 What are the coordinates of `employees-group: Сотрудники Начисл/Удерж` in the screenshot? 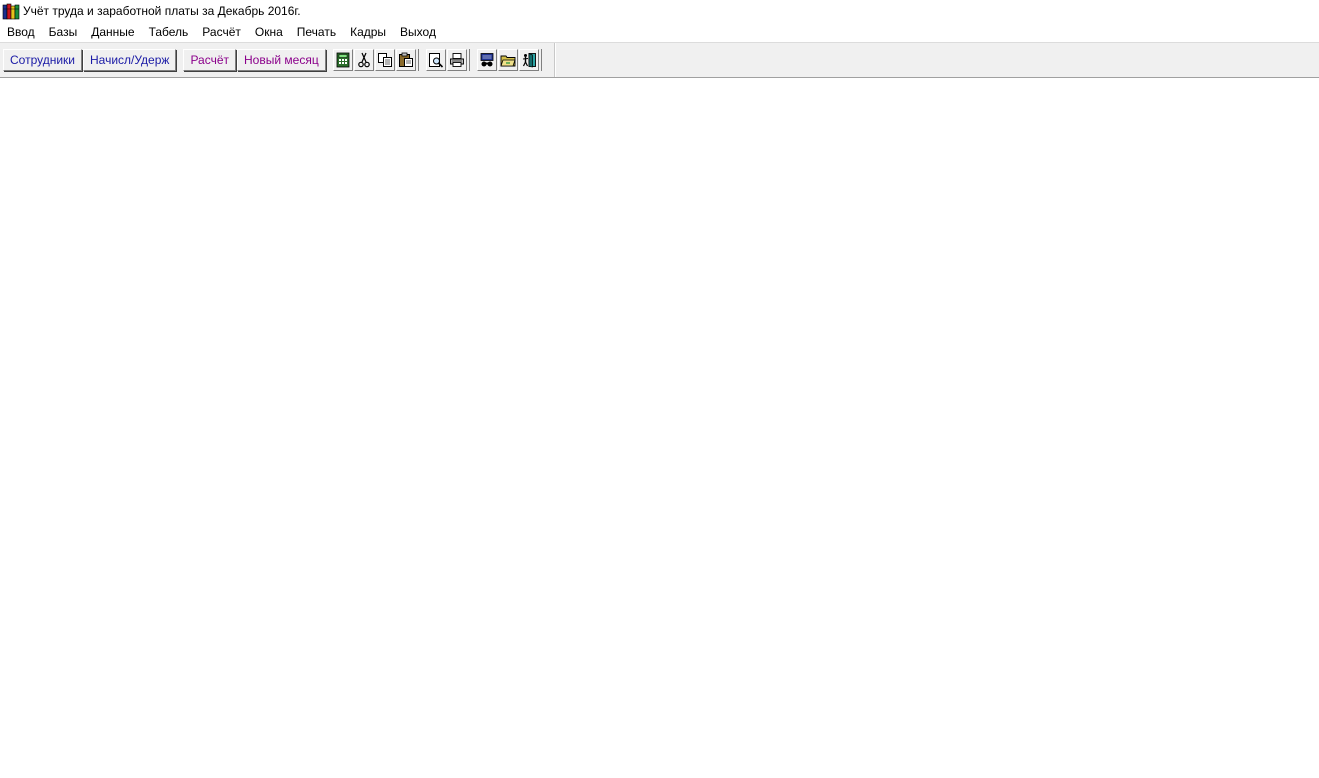 It's located at (90, 60).